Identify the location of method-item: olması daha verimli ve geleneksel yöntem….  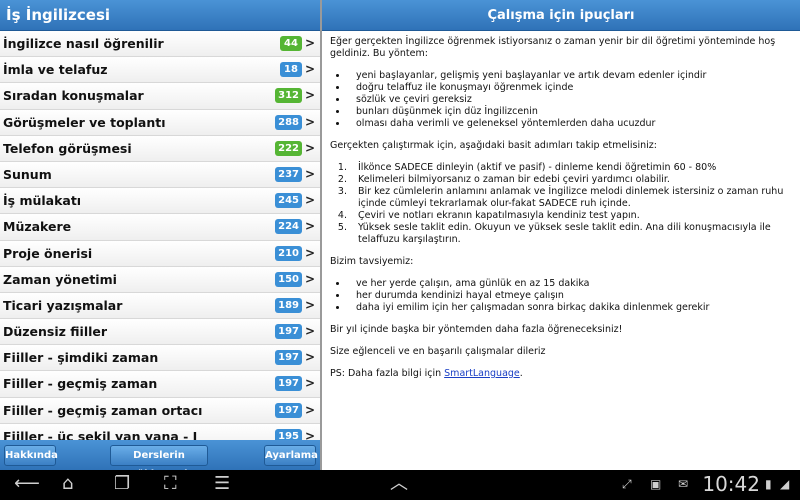
(570, 124).